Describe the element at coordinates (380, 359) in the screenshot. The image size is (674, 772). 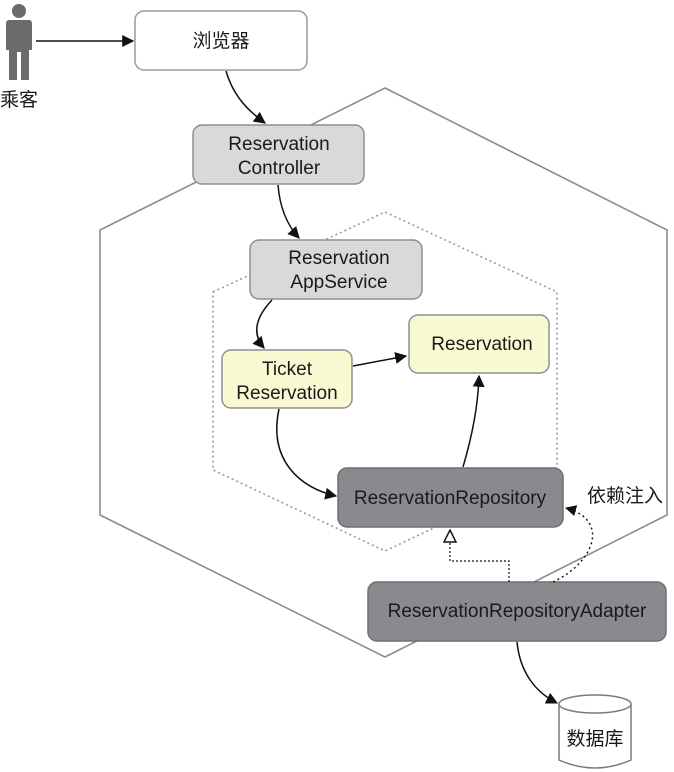
I see `arrow-ticket-to-reservation` at that location.